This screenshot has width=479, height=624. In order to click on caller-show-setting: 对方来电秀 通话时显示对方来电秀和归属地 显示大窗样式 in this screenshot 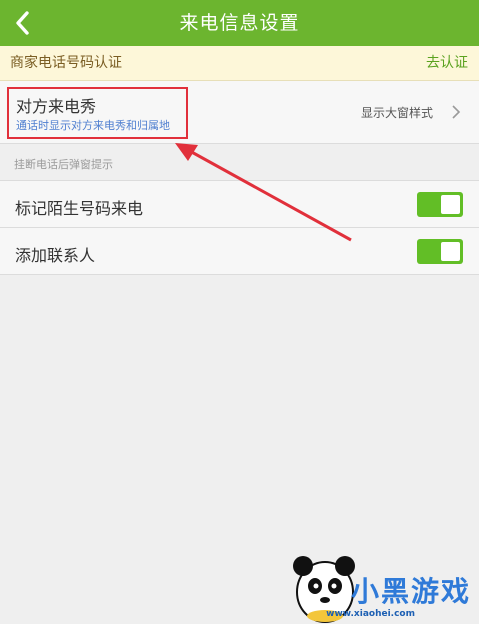, I will do `click(239, 112)`.